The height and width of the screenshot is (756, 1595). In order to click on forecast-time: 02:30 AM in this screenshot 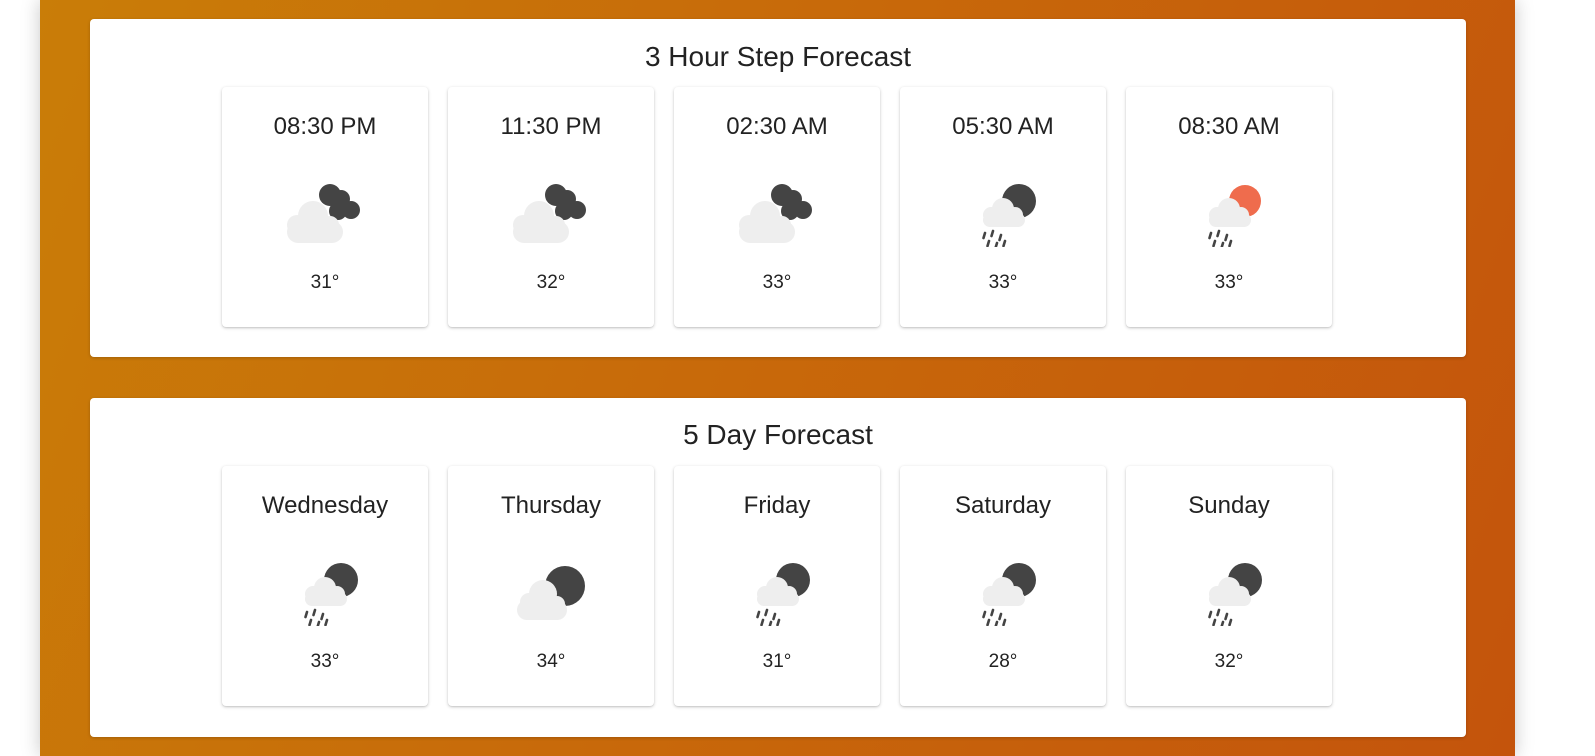, I will do `click(777, 126)`.